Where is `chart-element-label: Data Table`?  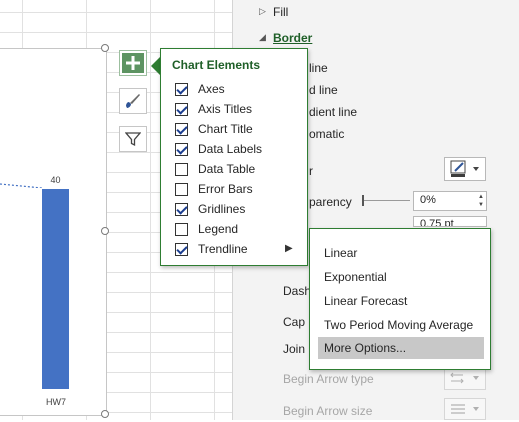
chart-element-label: Data Table is located at coordinates (227, 169).